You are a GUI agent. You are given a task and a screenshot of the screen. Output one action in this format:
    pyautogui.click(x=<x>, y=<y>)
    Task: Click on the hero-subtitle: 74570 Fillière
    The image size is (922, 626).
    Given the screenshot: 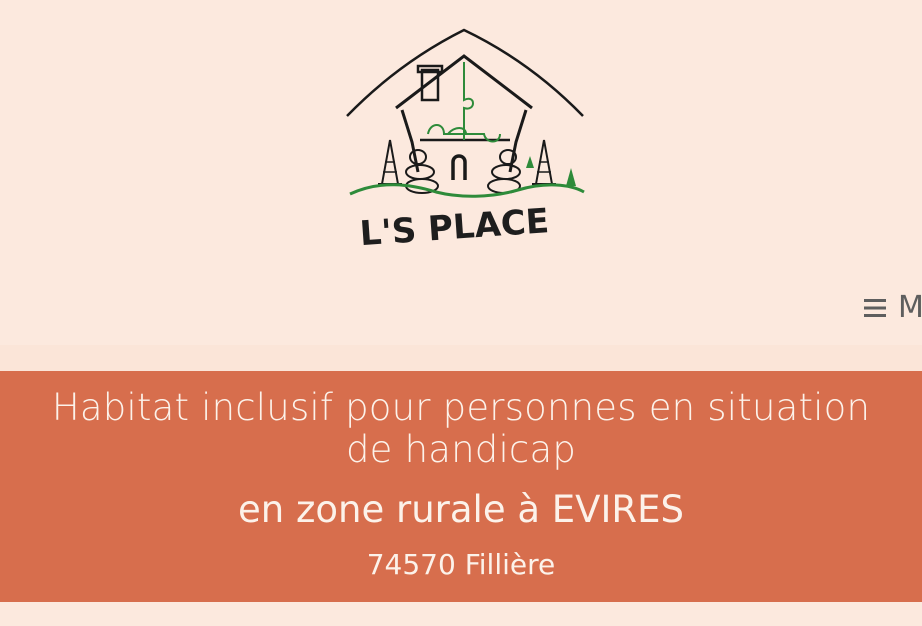 What is the action you would take?
    pyautogui.click(x=461, y=564)
    